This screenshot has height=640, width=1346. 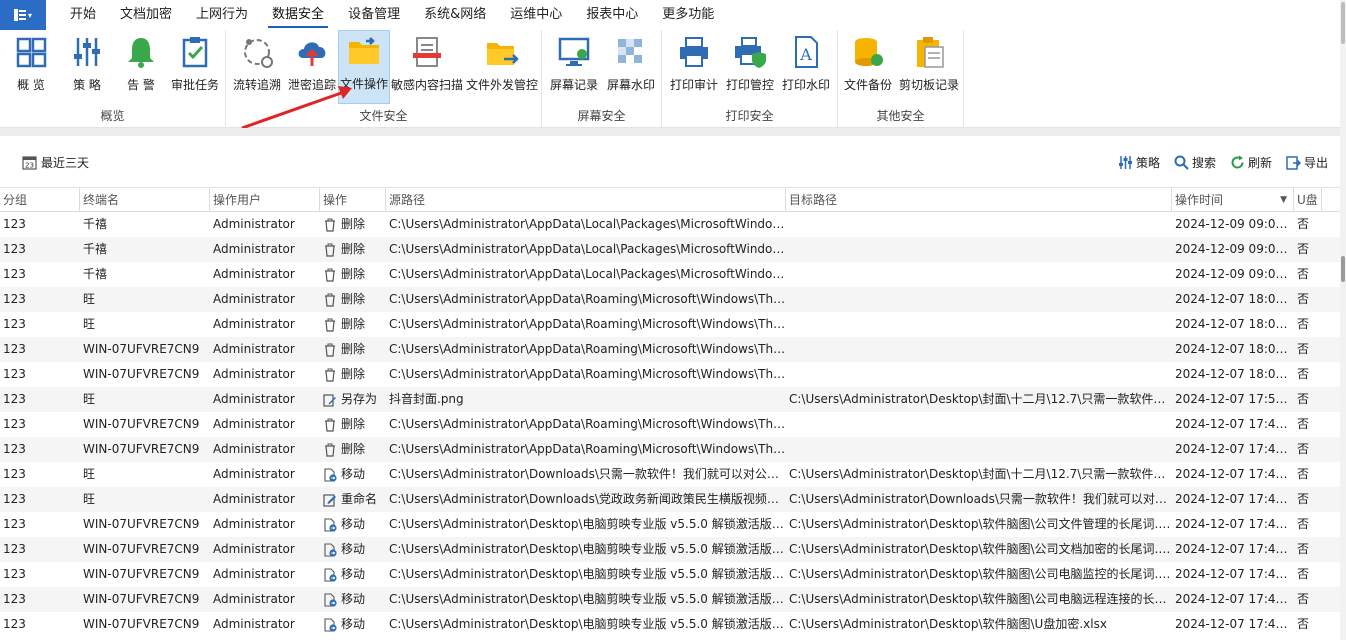 What do you see at coordinates (1234, 399) in the screenshot?
I see `cell-time: 2024-12-07 17:50:57` at bounding box center [1234, 399].